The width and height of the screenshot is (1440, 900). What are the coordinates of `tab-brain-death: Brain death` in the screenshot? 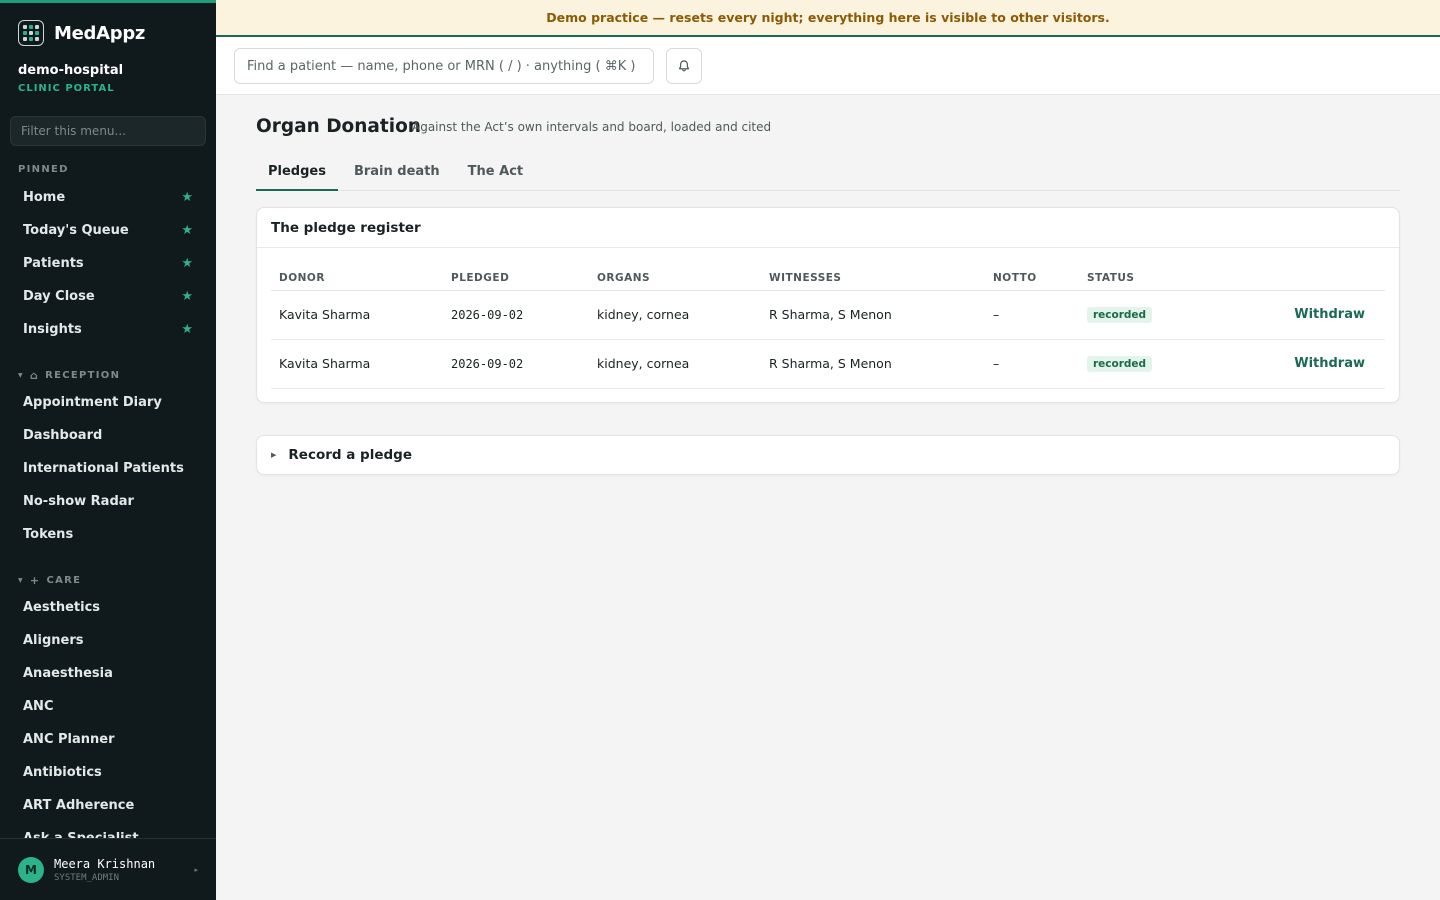 It's located at (397, 174).